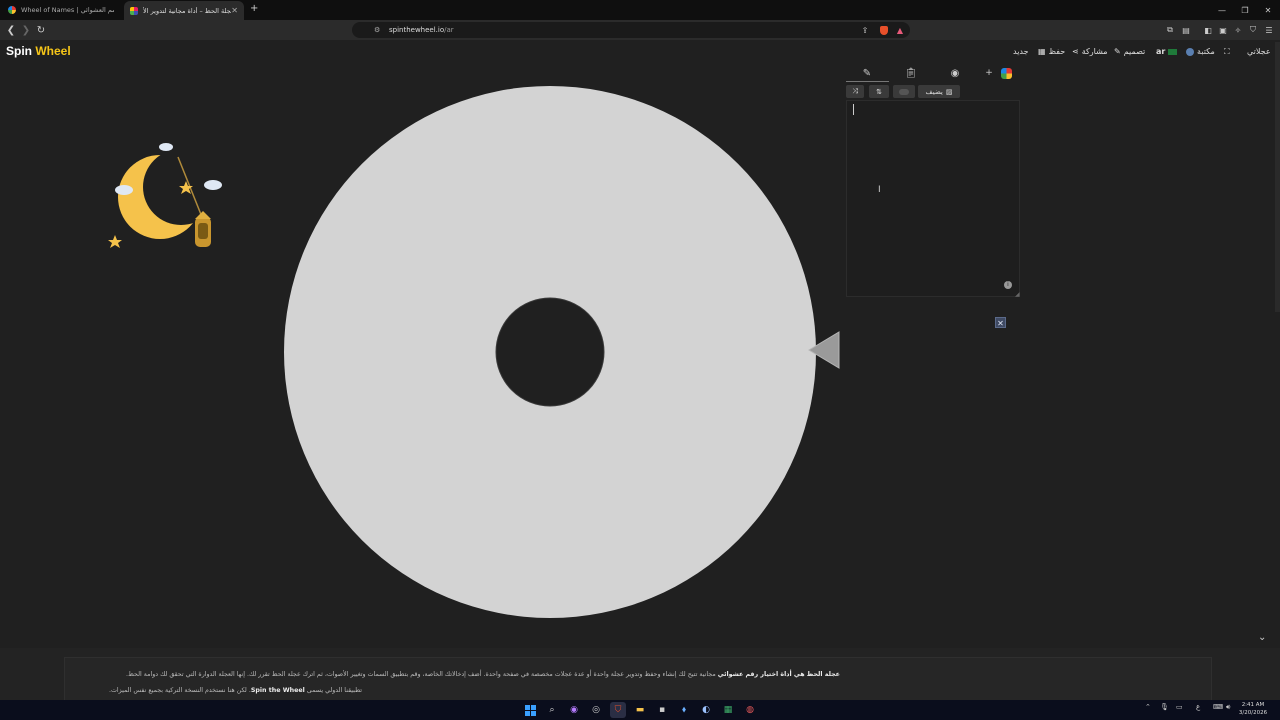 The image size is (1280, 720). Describe the element at coordinates (1198, 707) in the screenshot. I see `keyboard-language: ع` at that location.